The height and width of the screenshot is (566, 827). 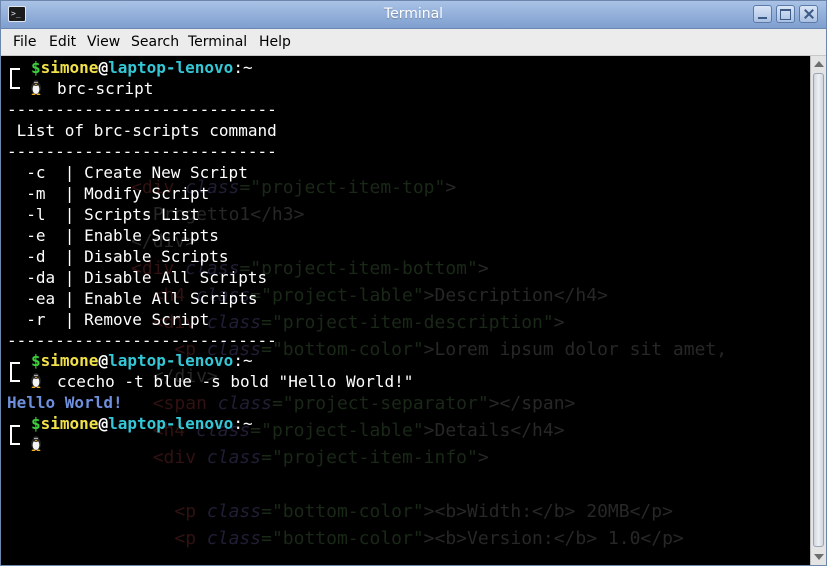 What do you see at coordinates (785, 14) in the screenshot?
I see `maximize-button` at bounding box center [785, 14].